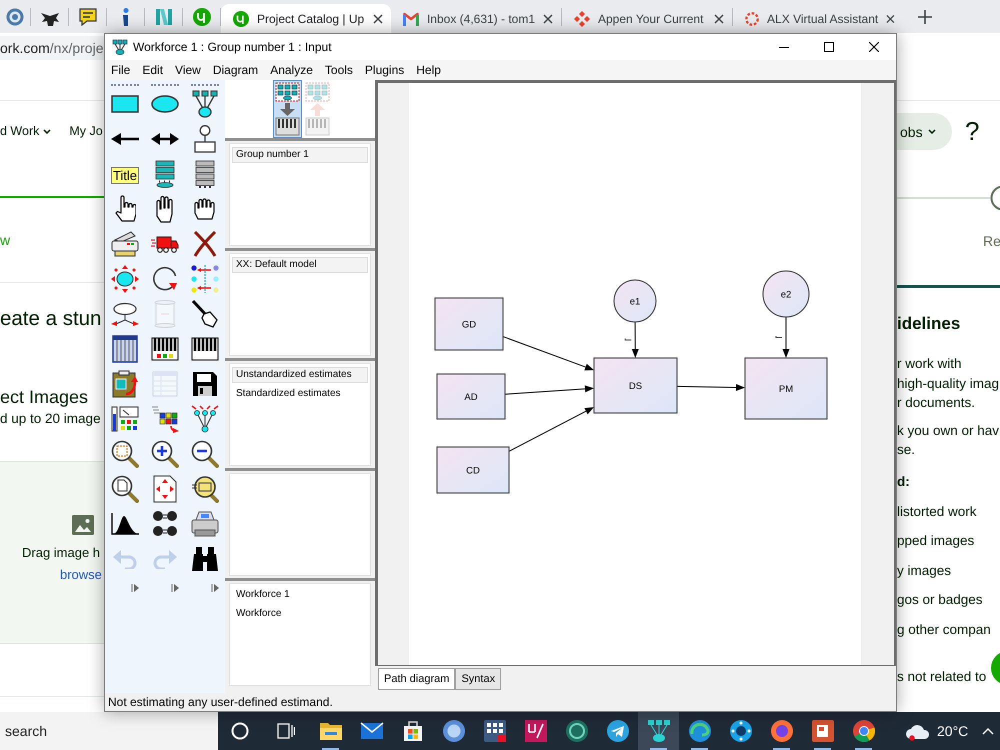 The image size is (1000, 750). What do you see at coordinates (81, 575) in the screenshot?
I see `browse-link: browse` at bounding box center [81, 575].